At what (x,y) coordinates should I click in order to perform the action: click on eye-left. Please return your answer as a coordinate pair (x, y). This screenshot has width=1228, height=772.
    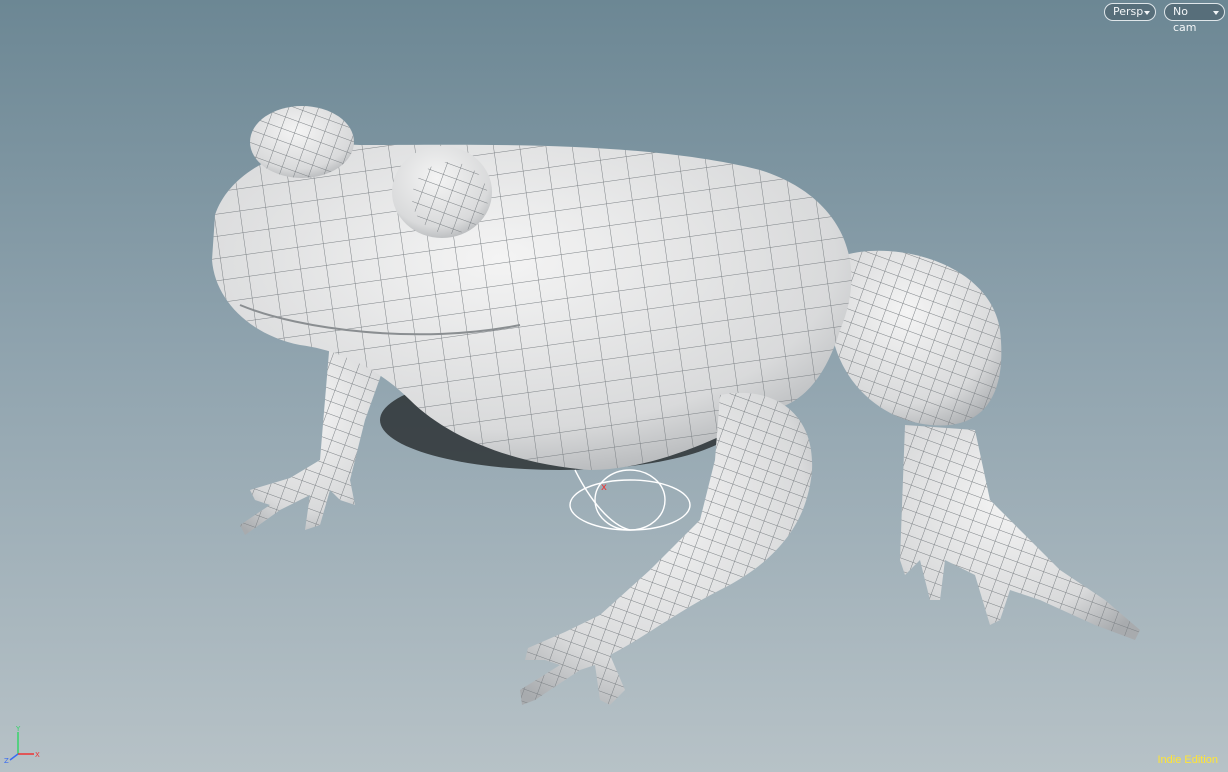
    Looking at the image, I should click on (302, 142).